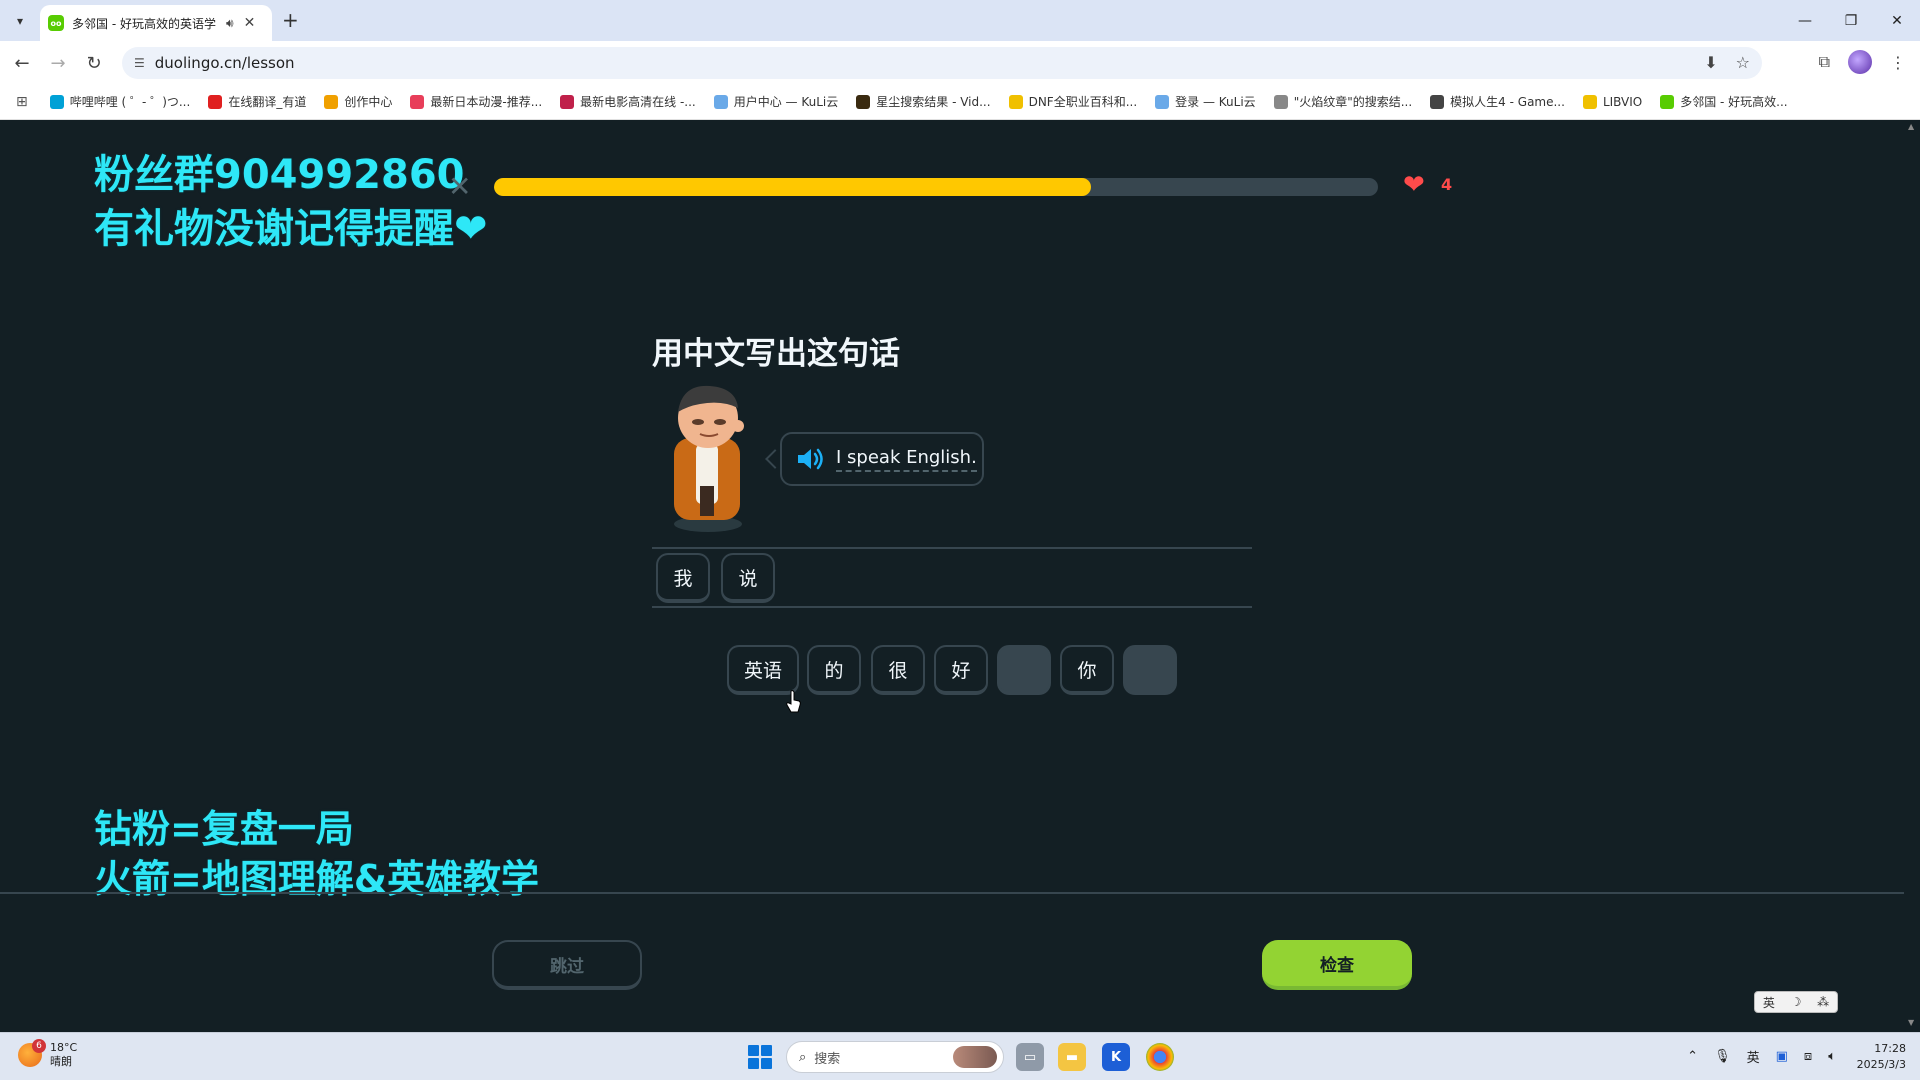 This screenshot has height=1080, width=1920. Describe the element at coordinates (760, 1057) in the screenshot. I see `windows-start-icon` at that location.